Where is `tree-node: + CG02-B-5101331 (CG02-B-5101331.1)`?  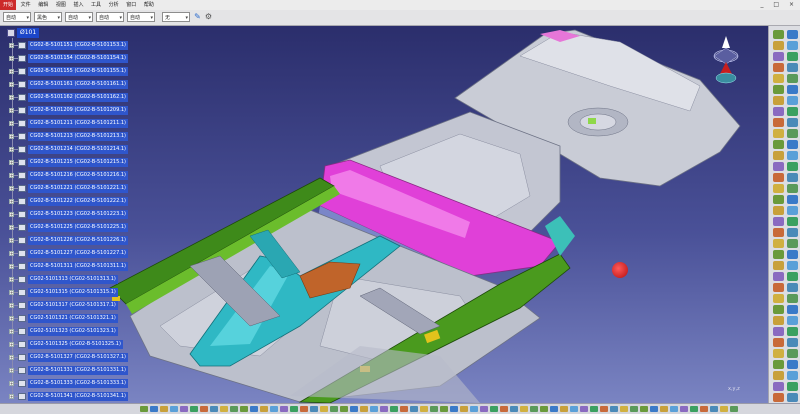
tree-node: + CG02-B-5101331 (CG02-B-5101331.1) is located at coordinates (84, 370).